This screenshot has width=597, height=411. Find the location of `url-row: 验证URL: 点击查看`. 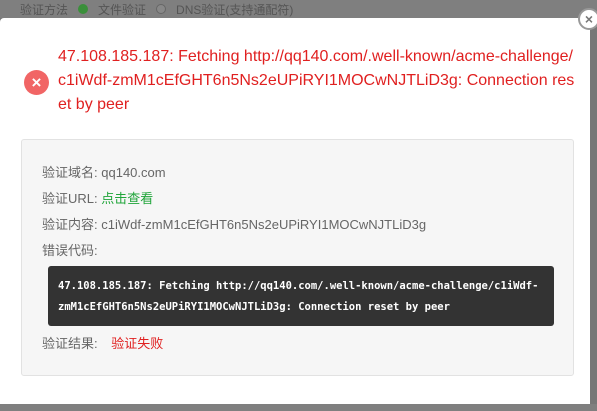

url-row: 验证URL: 点击查看 is located at coordinates (97, 197).